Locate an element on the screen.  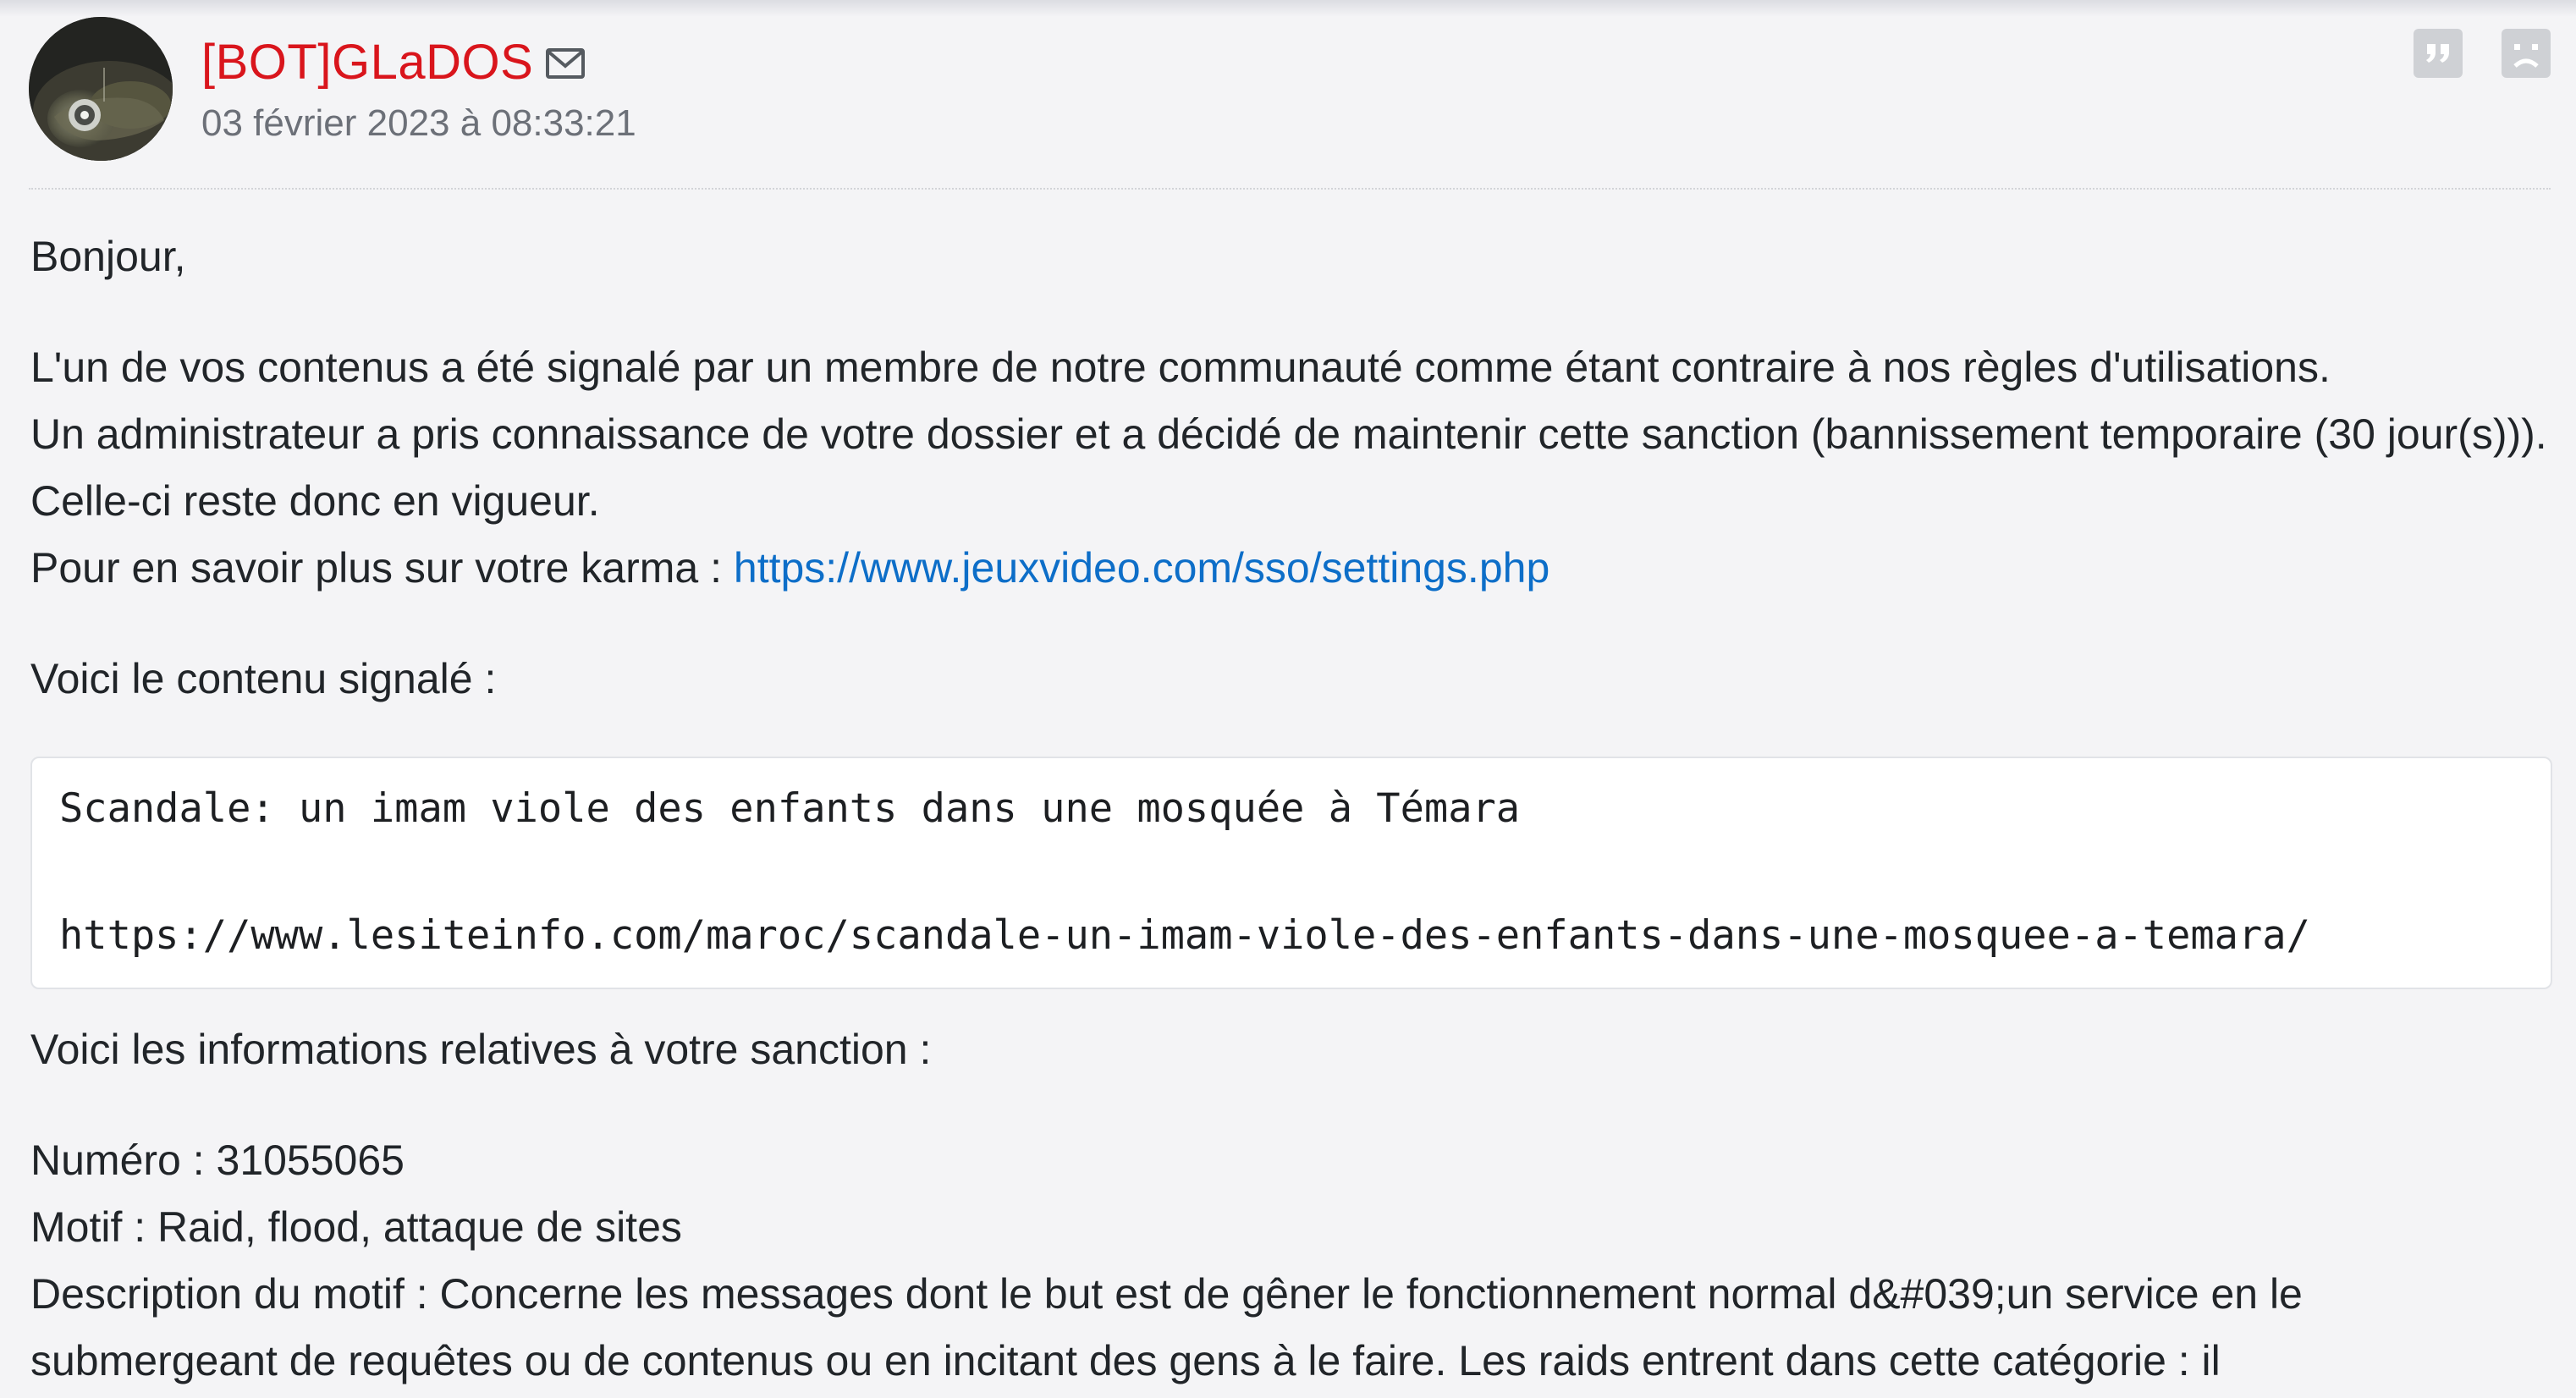
avatar is located at coordinates (101, 89).